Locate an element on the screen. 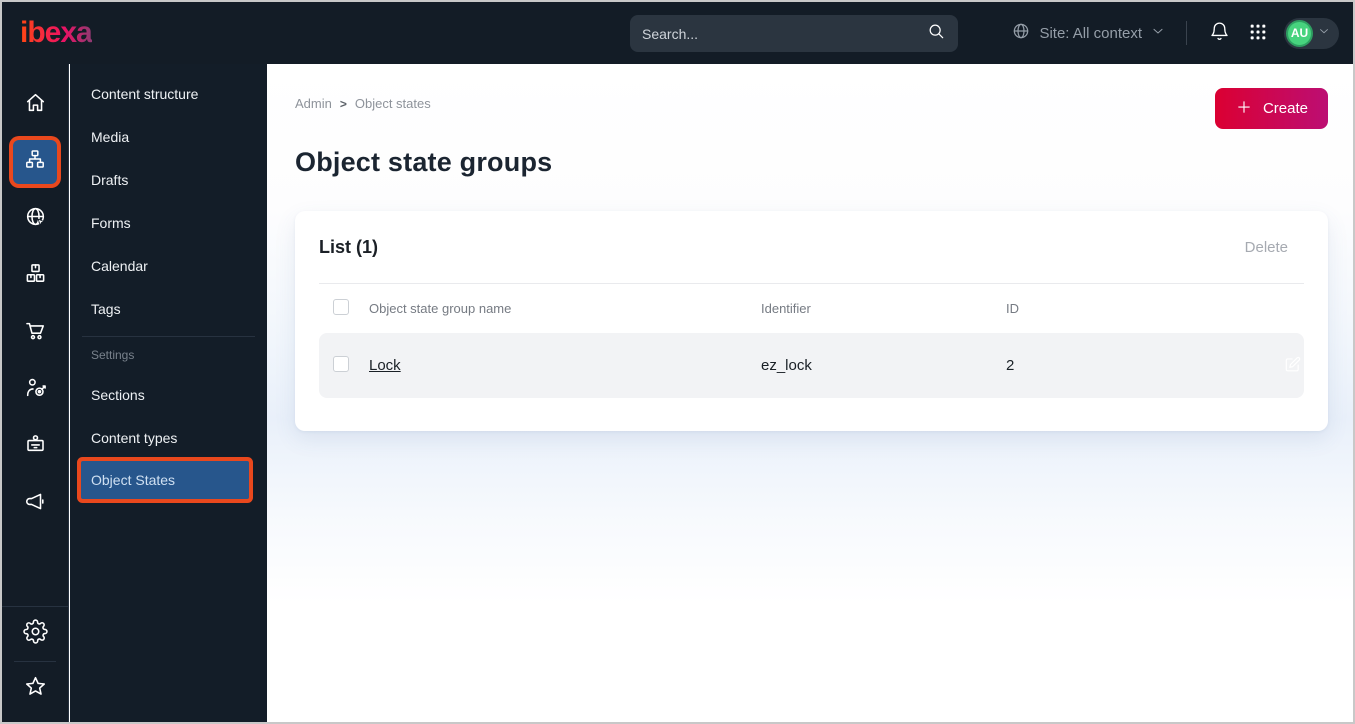 The width and height of the screenshot is (1355, 724). rail-item-admin is located at coordinates (35, 634).